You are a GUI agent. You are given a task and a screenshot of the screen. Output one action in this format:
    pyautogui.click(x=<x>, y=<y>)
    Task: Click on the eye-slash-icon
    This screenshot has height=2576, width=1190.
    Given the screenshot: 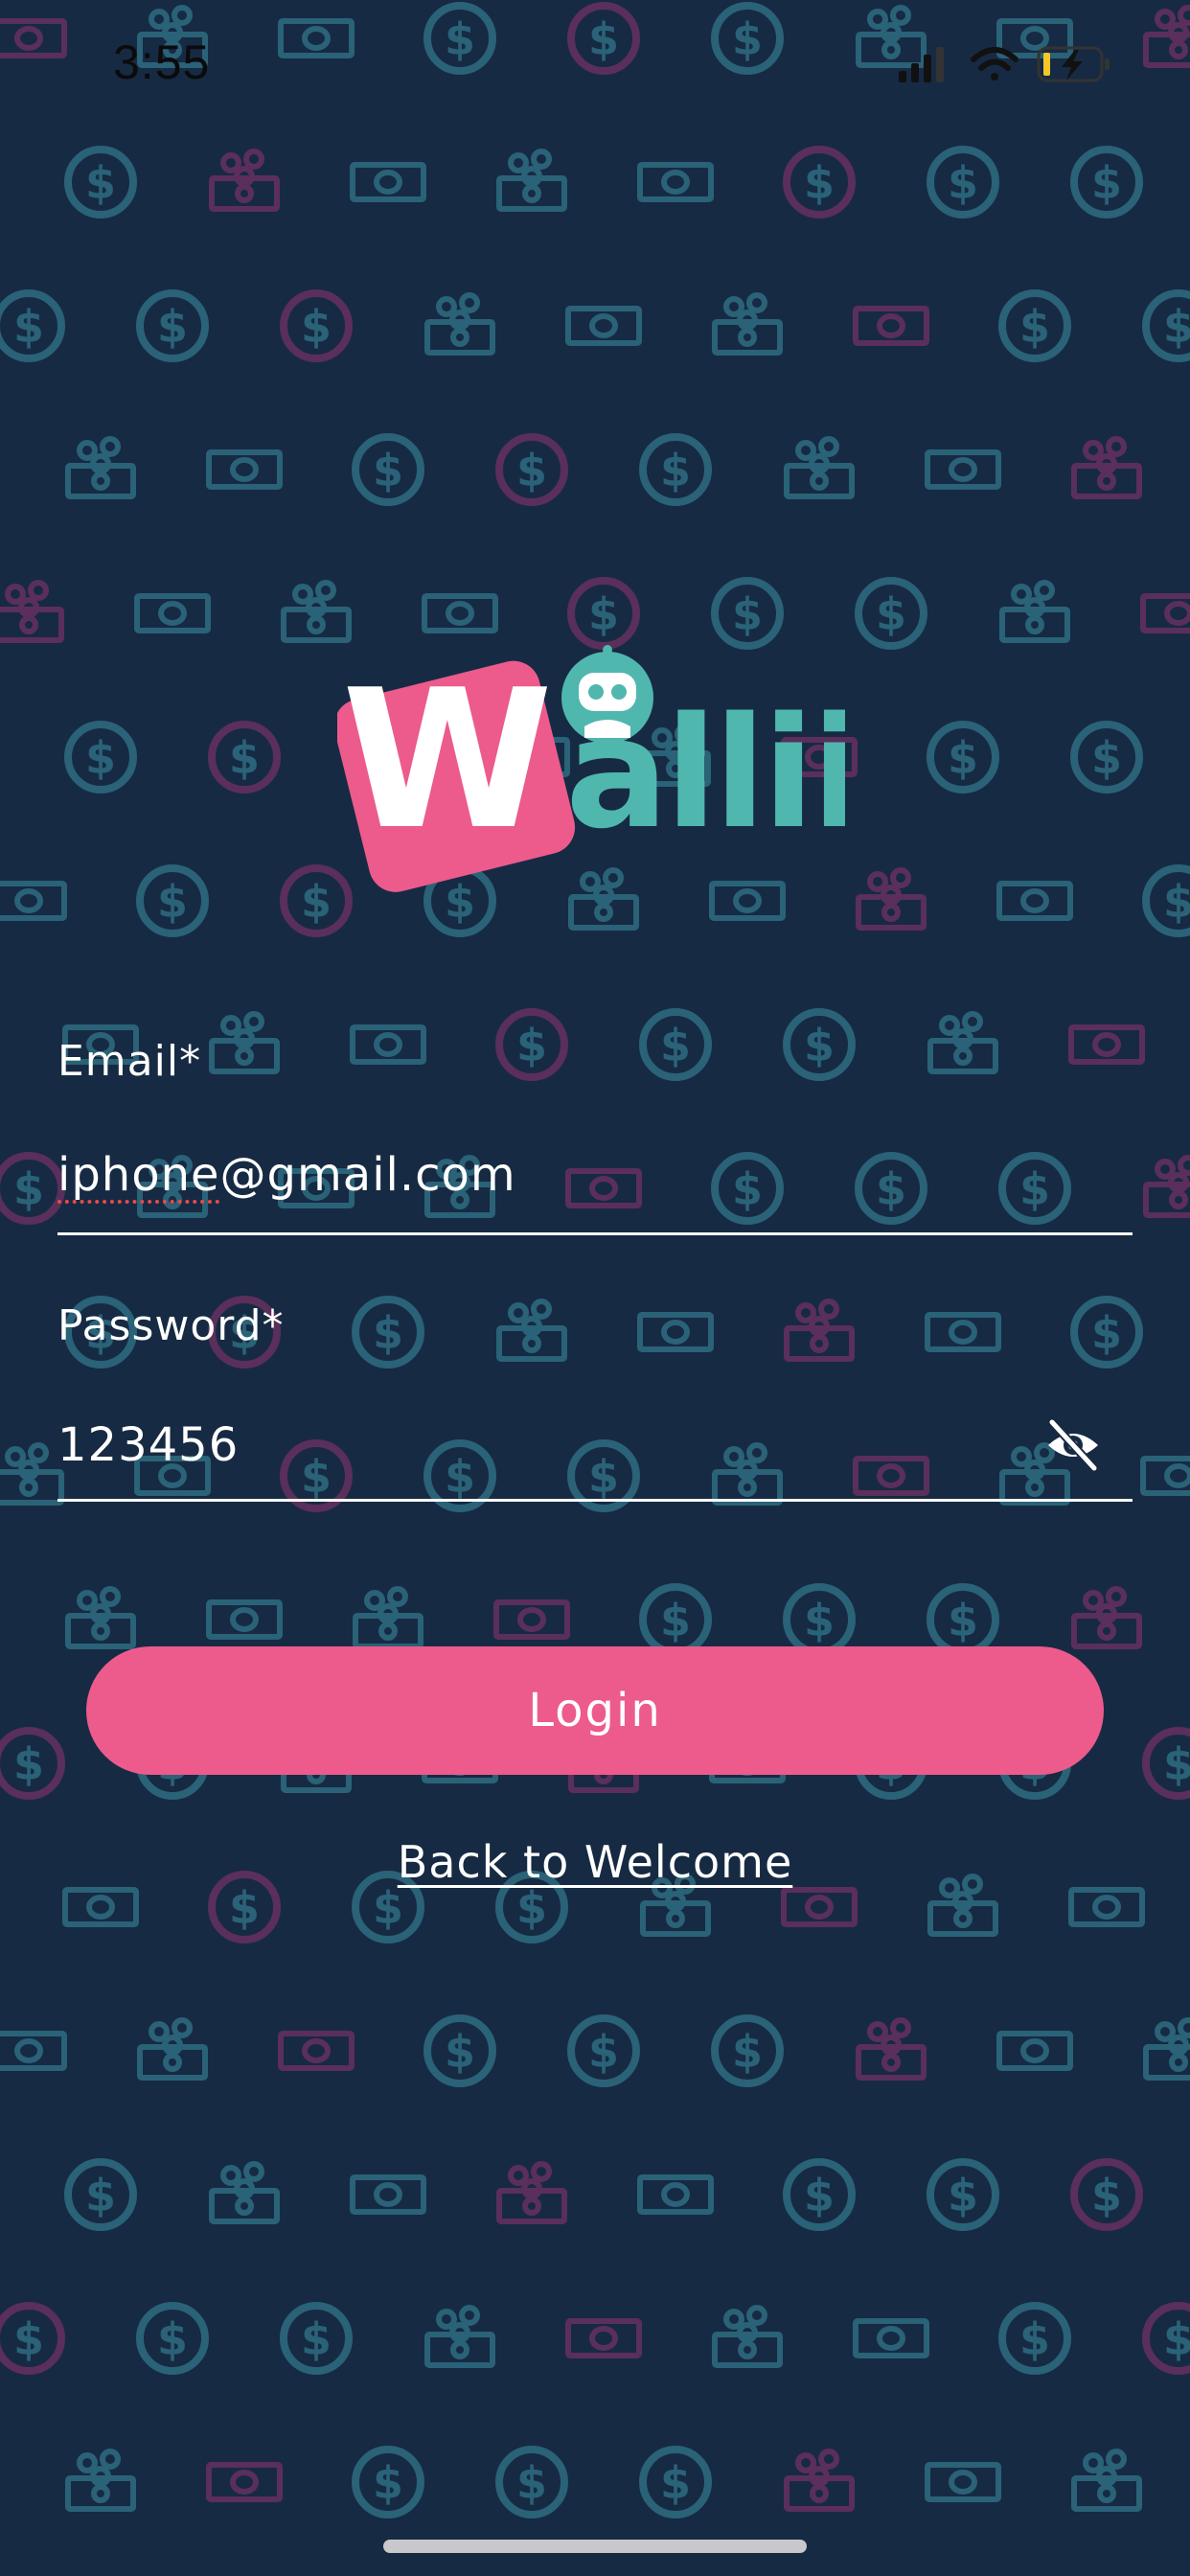 What is the action you would take?
    pyautogui.click(x=1073, y=1445)
    